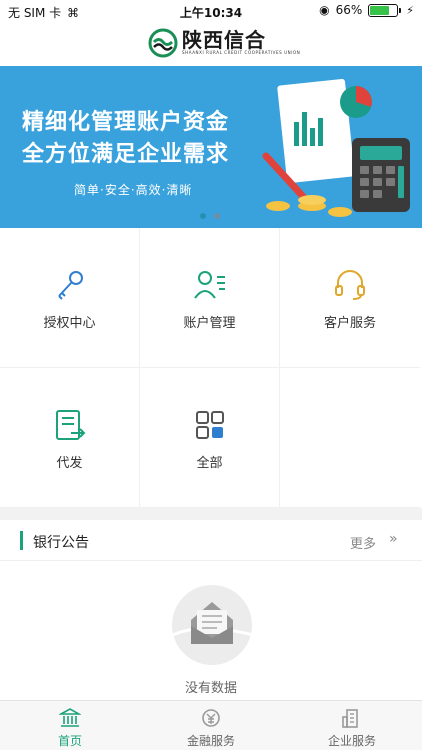  What do you see at coordinates (410, 10) in the screenshot?
I see `charging-icon: ⚡` at bounding box center [410, 10].